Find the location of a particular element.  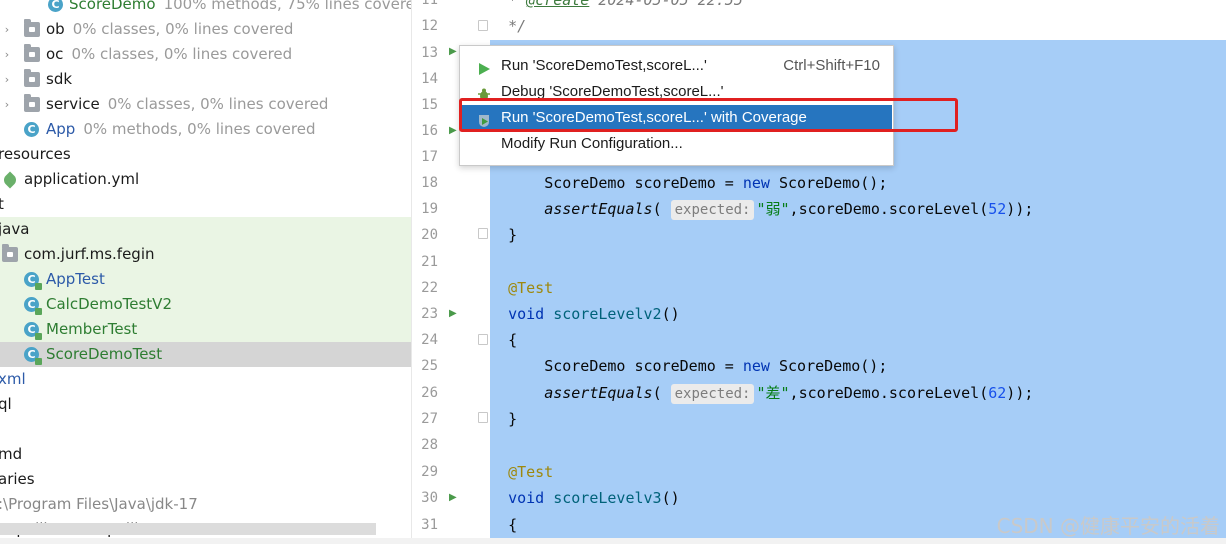

menu-item-label: Run 'ScoreDemoTest,scoreL...' is located at coordinates (604, 65).